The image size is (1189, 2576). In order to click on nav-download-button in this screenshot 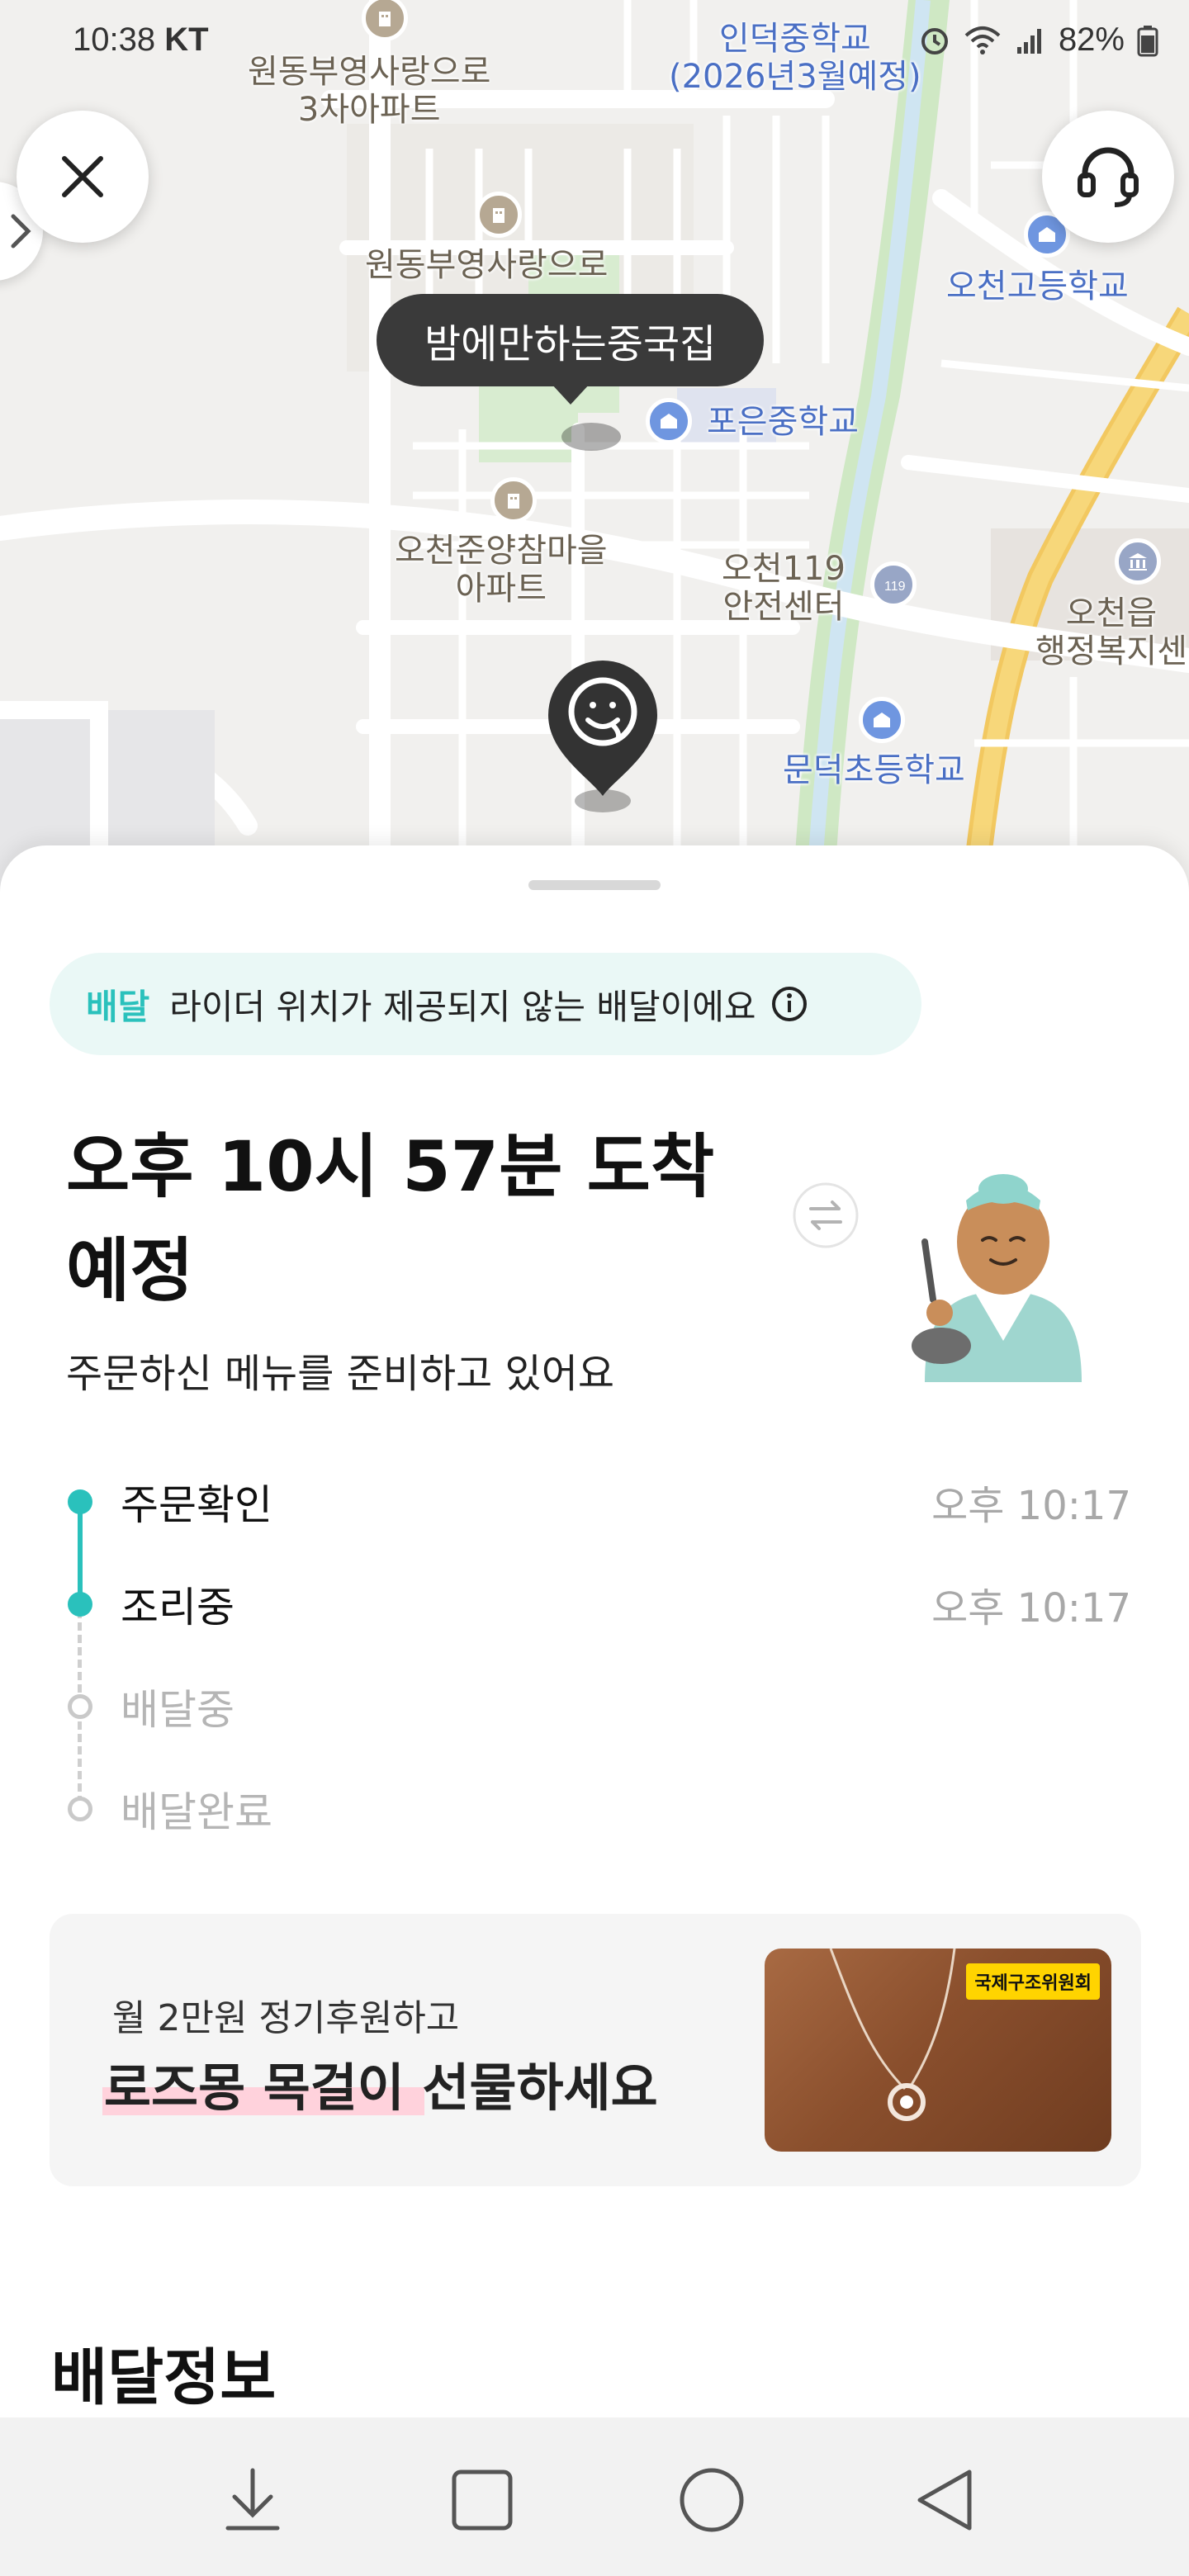, I will do `click(252, 2500)`.